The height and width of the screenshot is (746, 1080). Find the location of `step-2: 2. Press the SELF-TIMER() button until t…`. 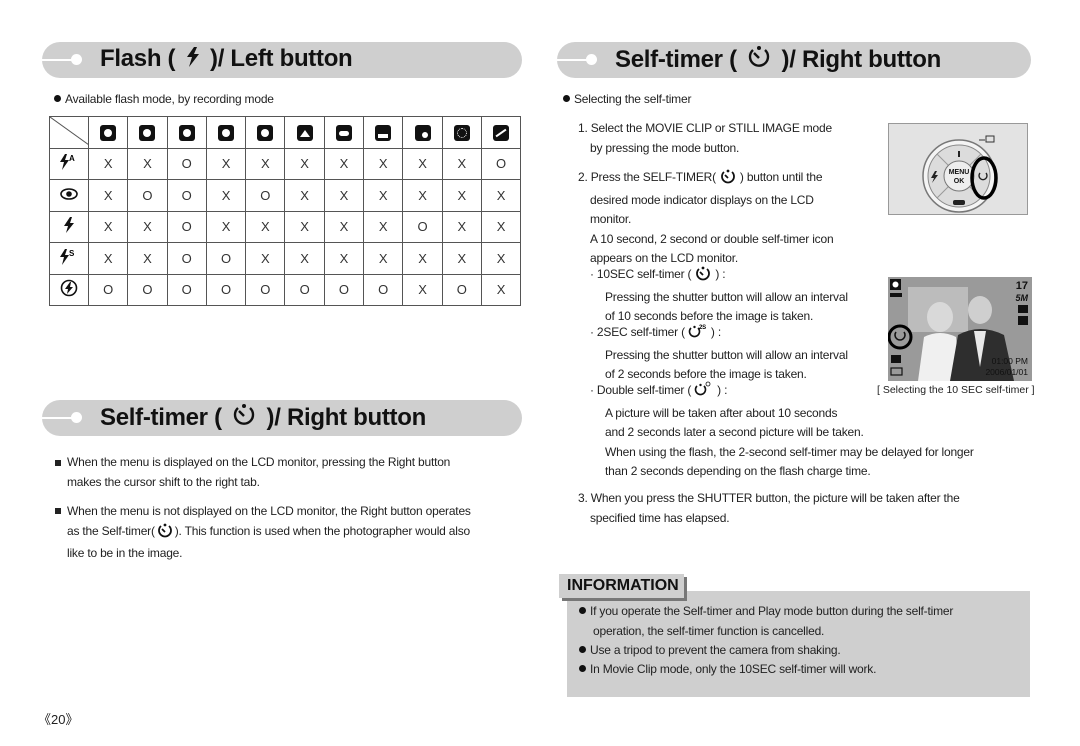

step-2: 2. Press the SELF-TIMER() button until t… is located at coordinates (706, 217).